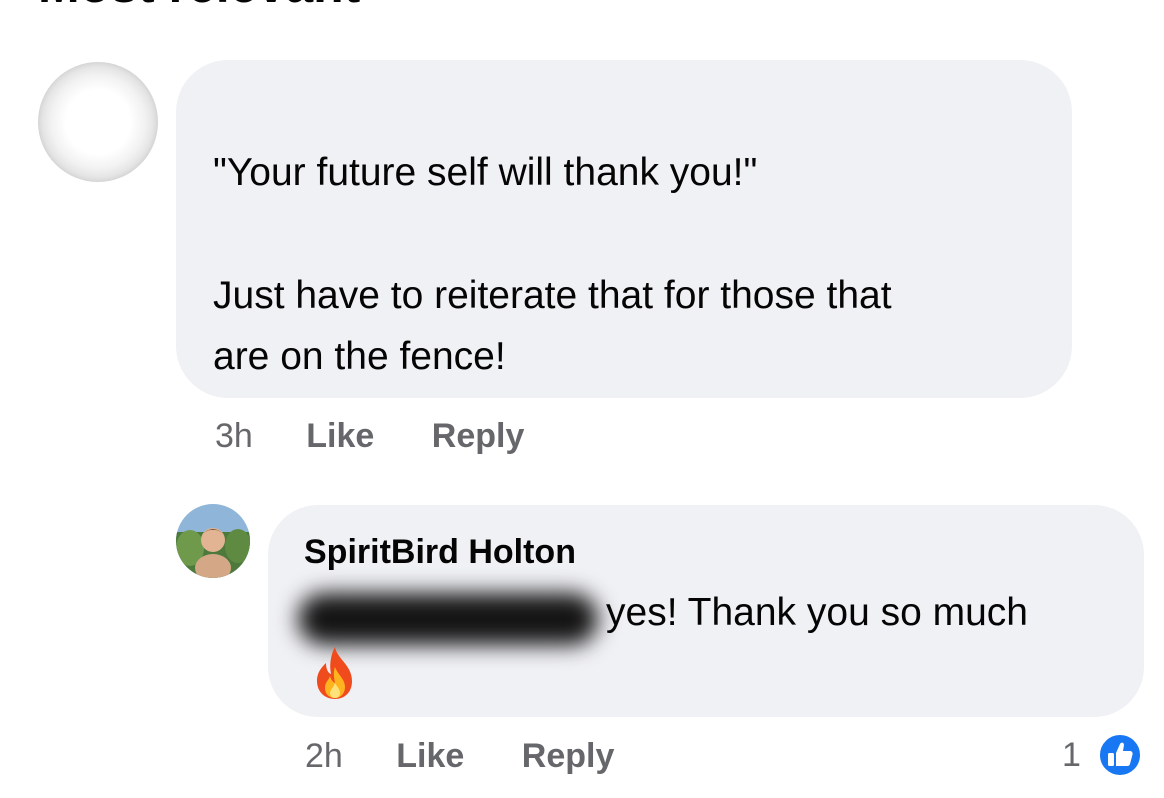  What do you see at coordinates (359, 356) in the screenshot?
I see `comment-text-line: are on the fence!` at bounding box center [359, 356].